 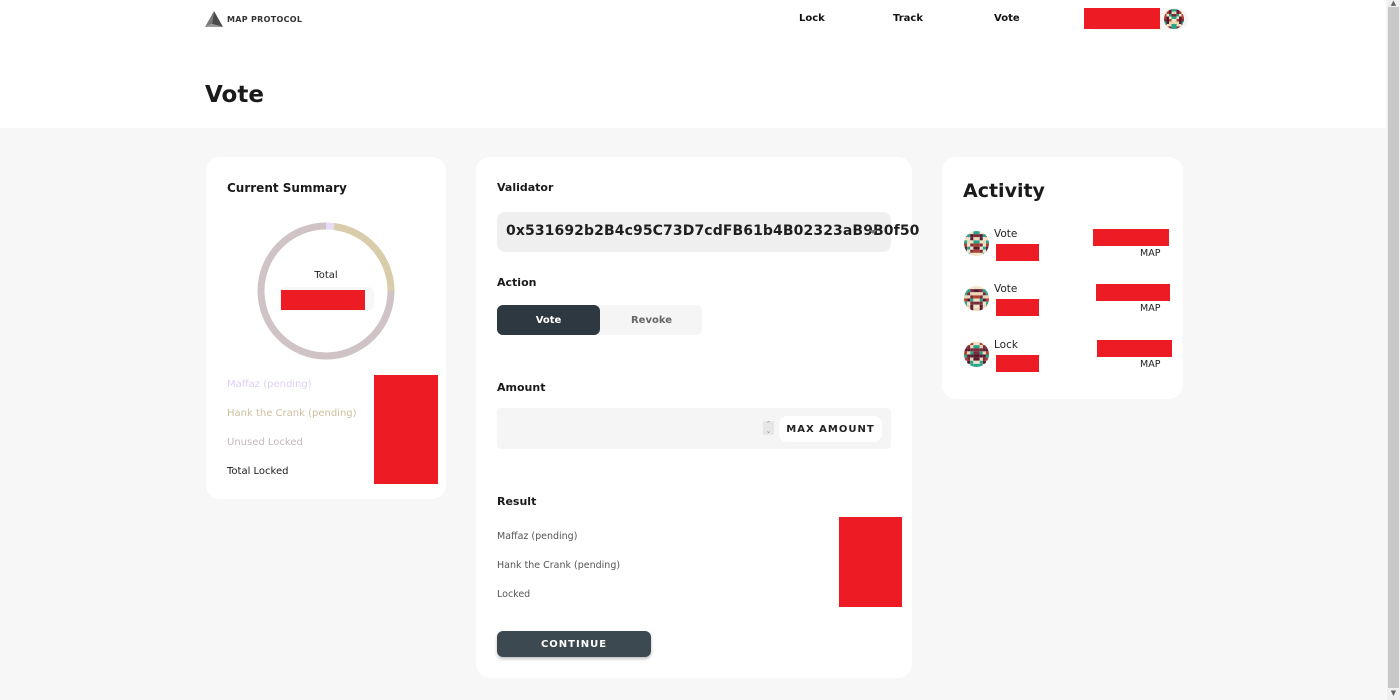 What do you see at coordinates (1062, 278) in the screenshot?
I see `activity-card: Activity Vote MAP Vote MAP Lock MAP` at bounding box center [1062, 278].